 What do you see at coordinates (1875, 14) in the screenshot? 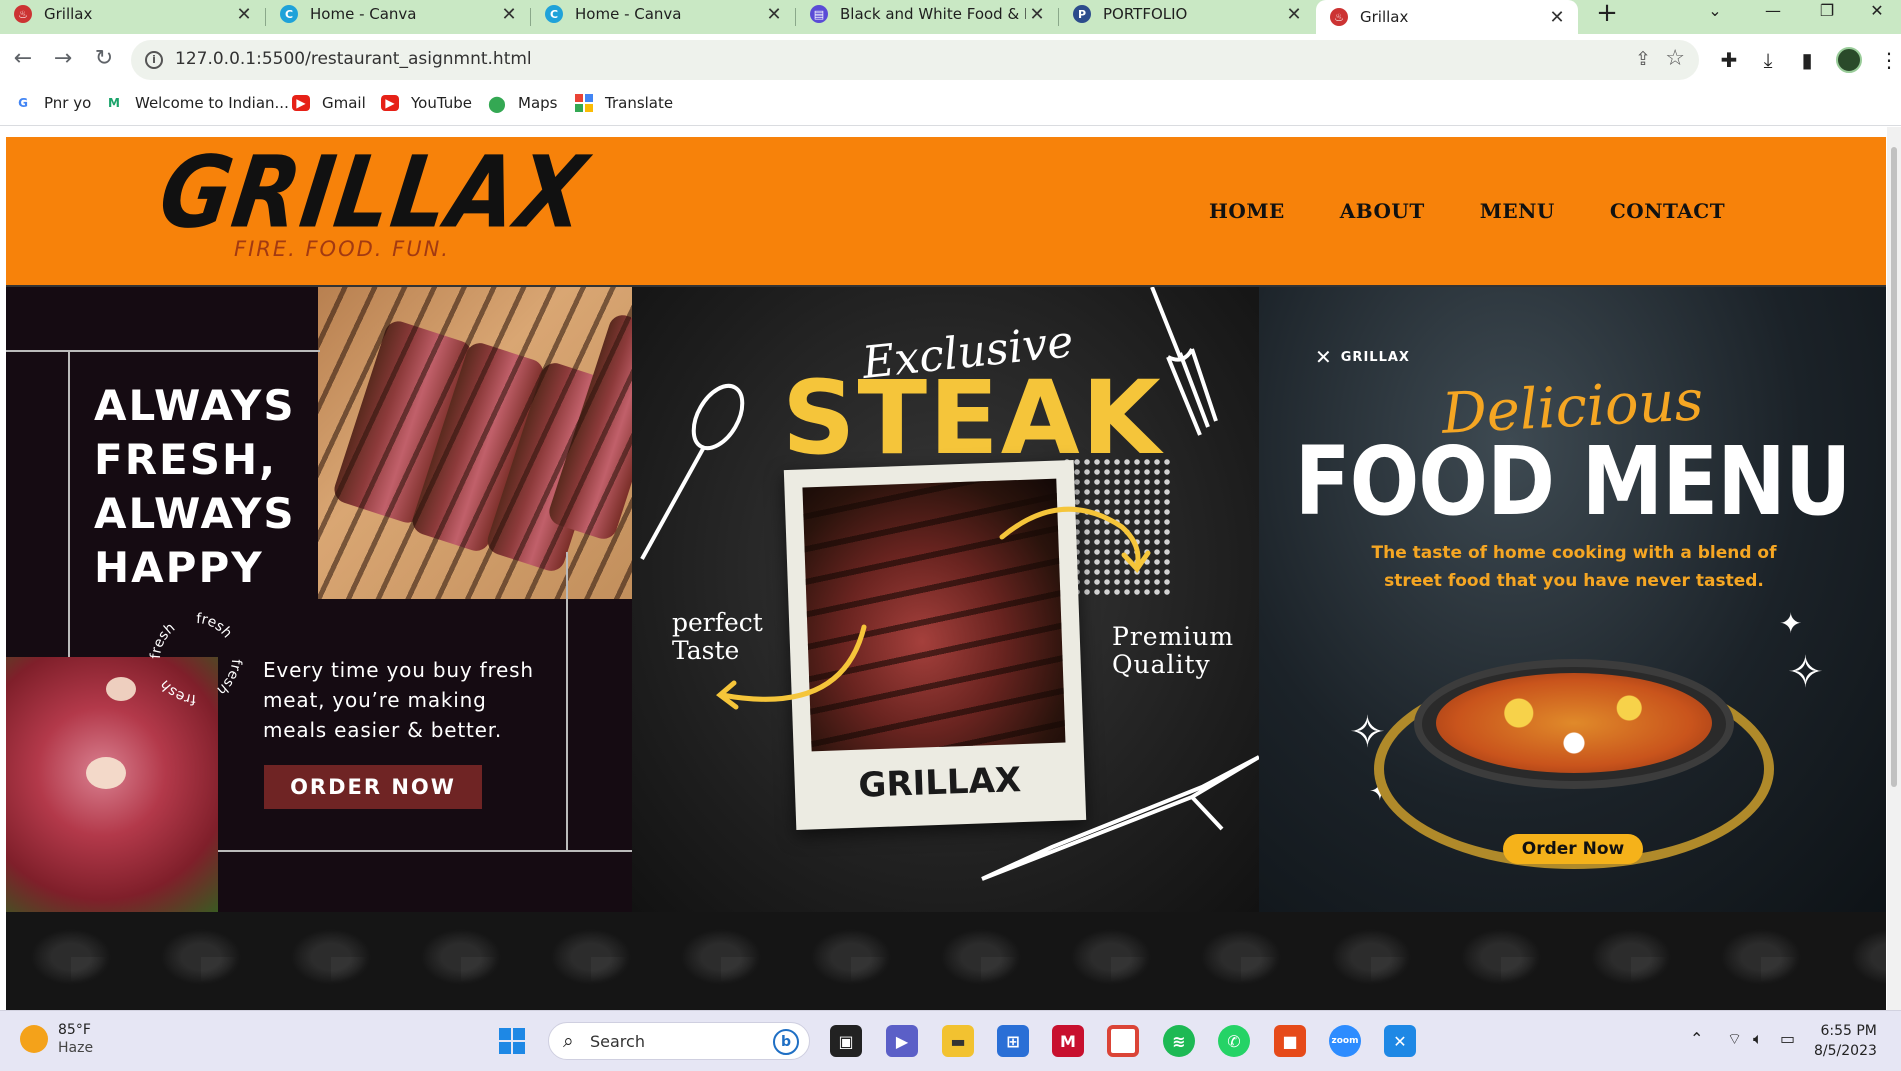
I see `close-window-button: ✕` at bounding box center [1875, 14].